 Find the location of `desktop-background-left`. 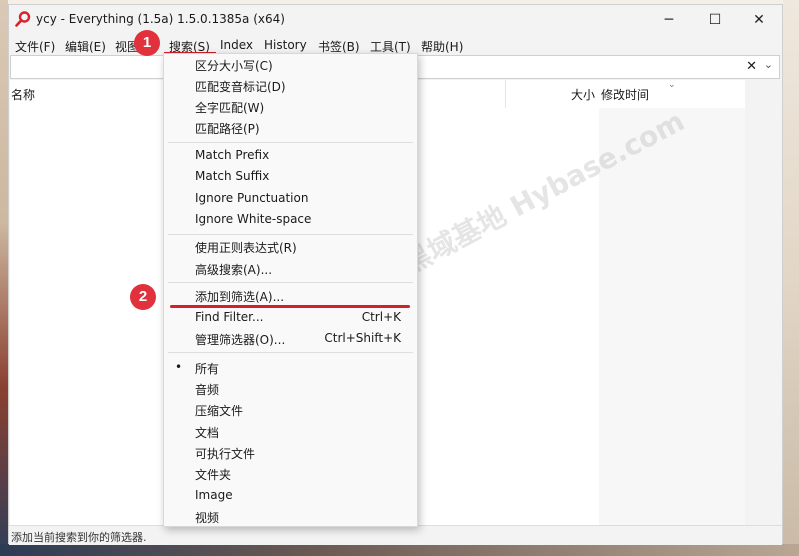

desktop-background-left is located at coordinates (4, 278).